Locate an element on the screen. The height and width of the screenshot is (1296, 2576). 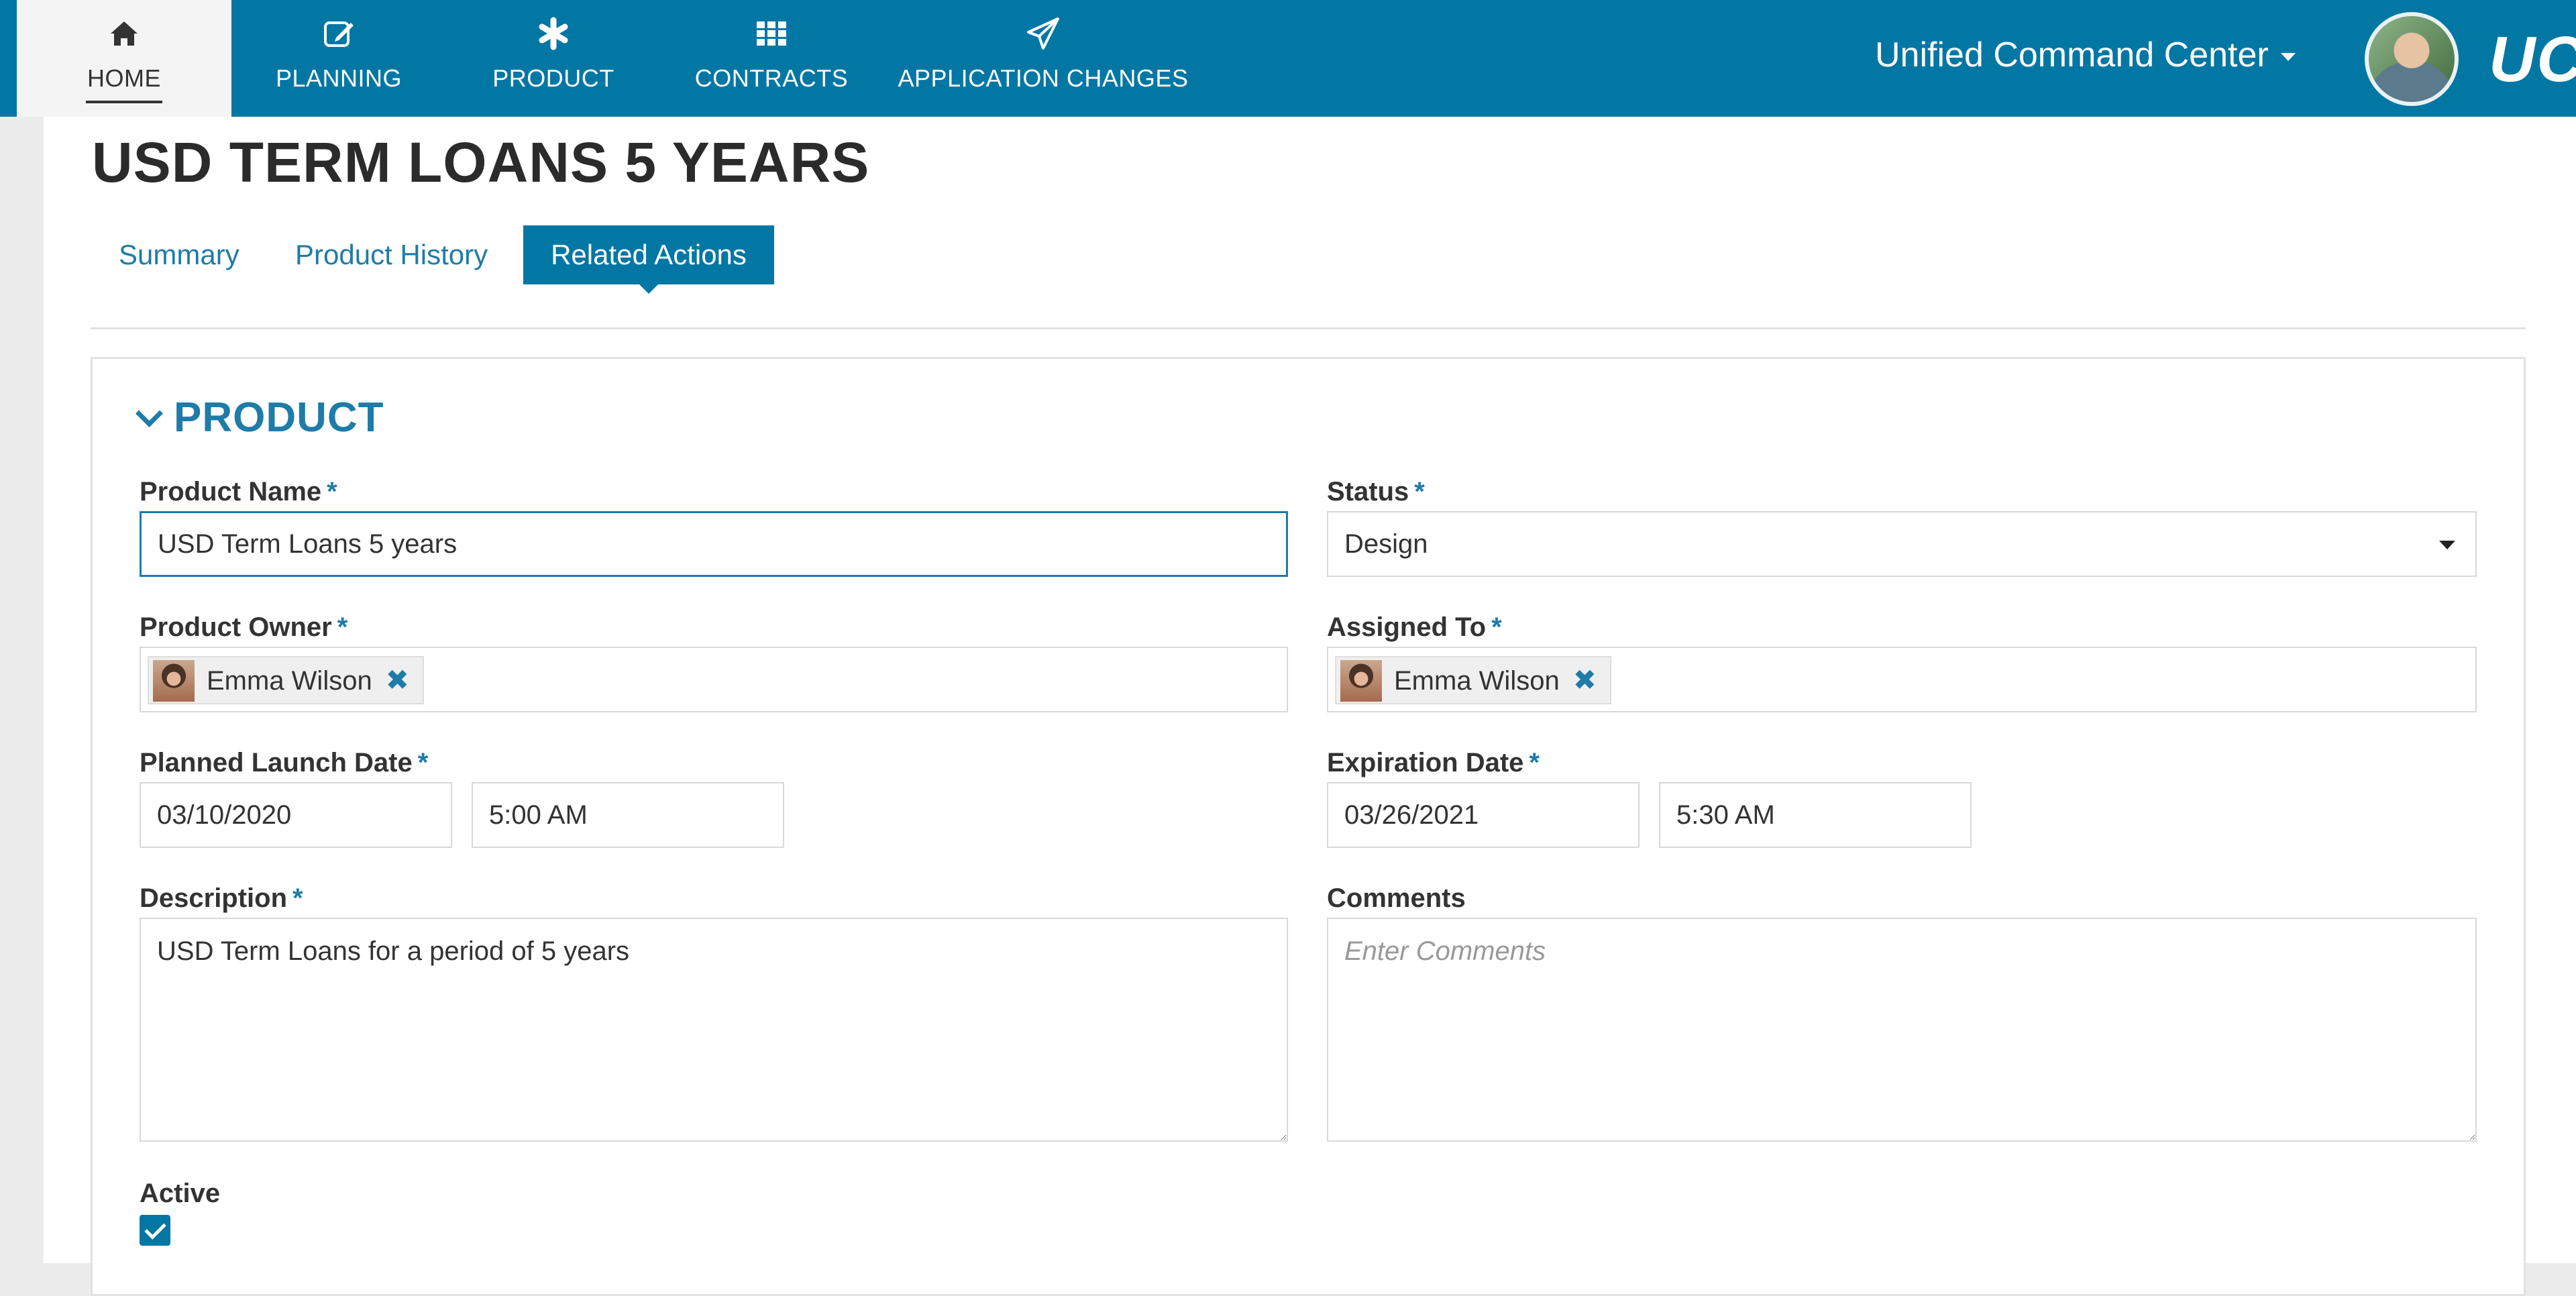
active-nav-underline is located at coordinates (124, 102).